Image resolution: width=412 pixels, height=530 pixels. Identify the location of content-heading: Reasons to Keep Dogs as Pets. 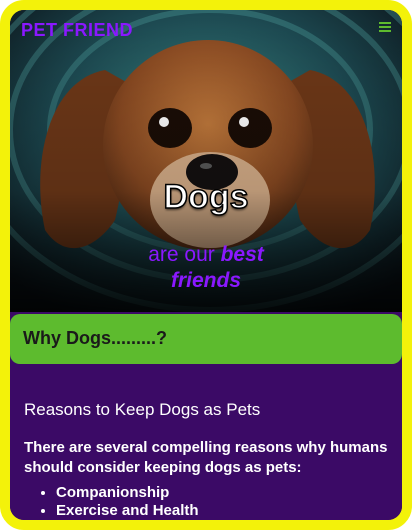
(142, 409).